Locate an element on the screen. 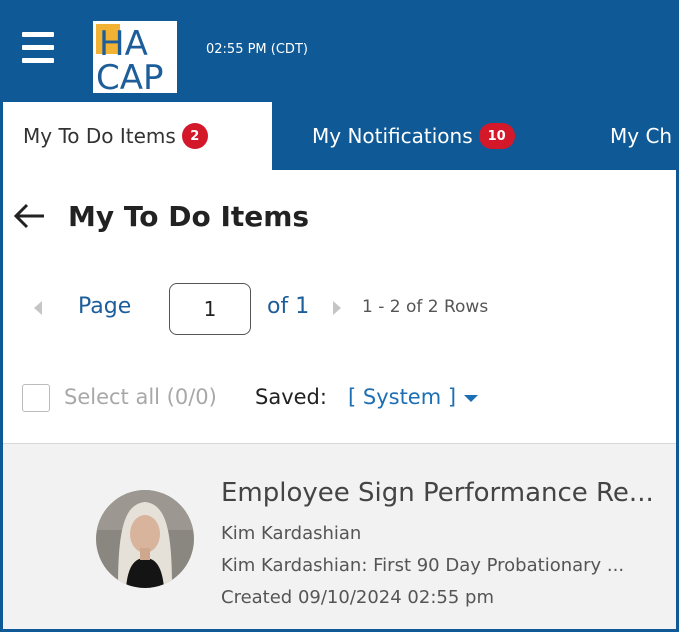 This screenshot has width=679, height=632. pagination: Page of 1 1 - 2 of 2 Rows is located at coordinates (339, 308).